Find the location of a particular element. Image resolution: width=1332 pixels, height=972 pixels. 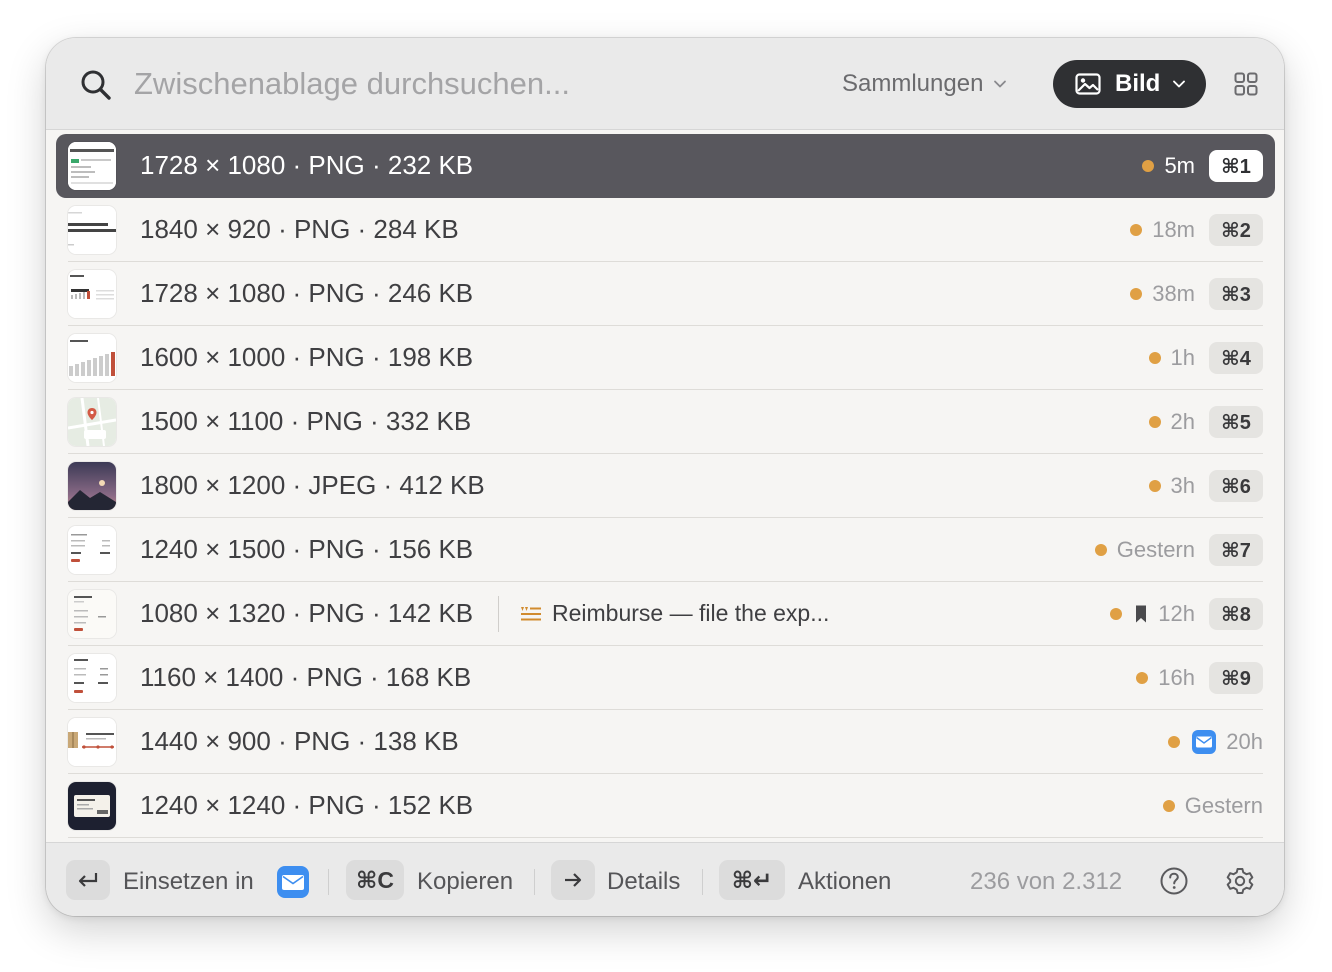

search-icon is located at coordinates (96, 85).